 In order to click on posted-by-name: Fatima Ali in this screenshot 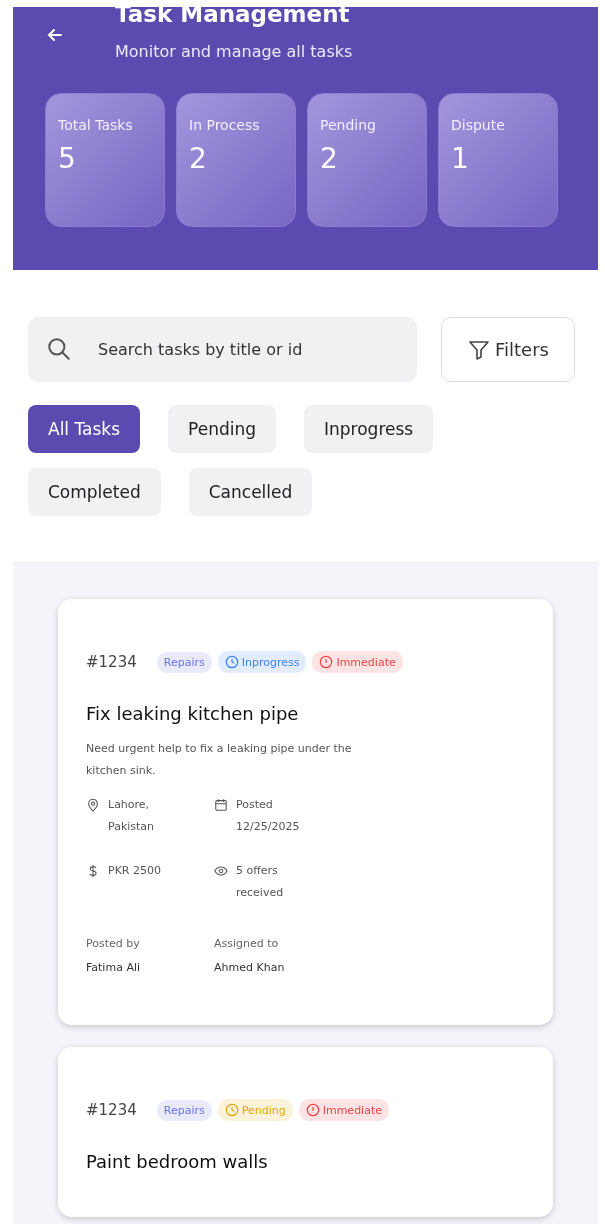, I will do `click(114, 968)`.